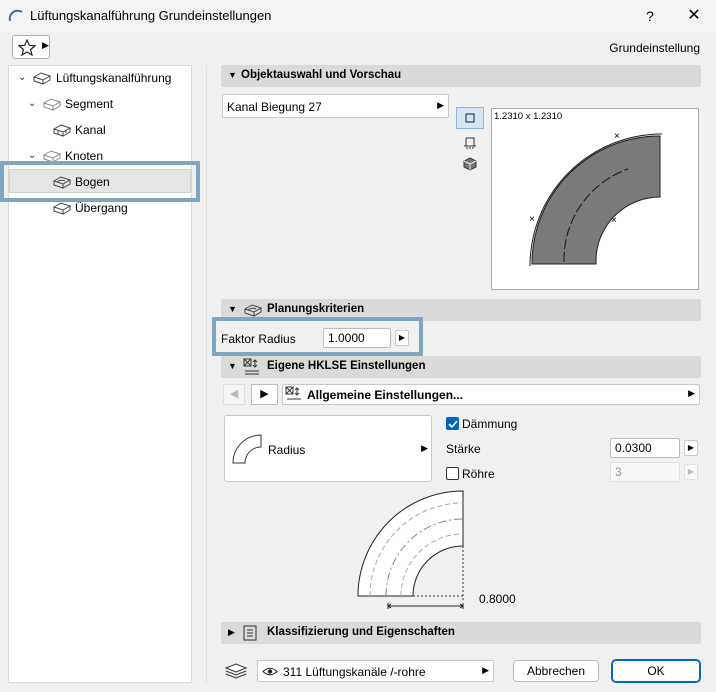 The width and height of the screenshot is (716, 692). What do you see at coordinates (274, 107) in the screenshot?
I see `object-name: Kanal Biegung 27` at bounding box center [274, 107].